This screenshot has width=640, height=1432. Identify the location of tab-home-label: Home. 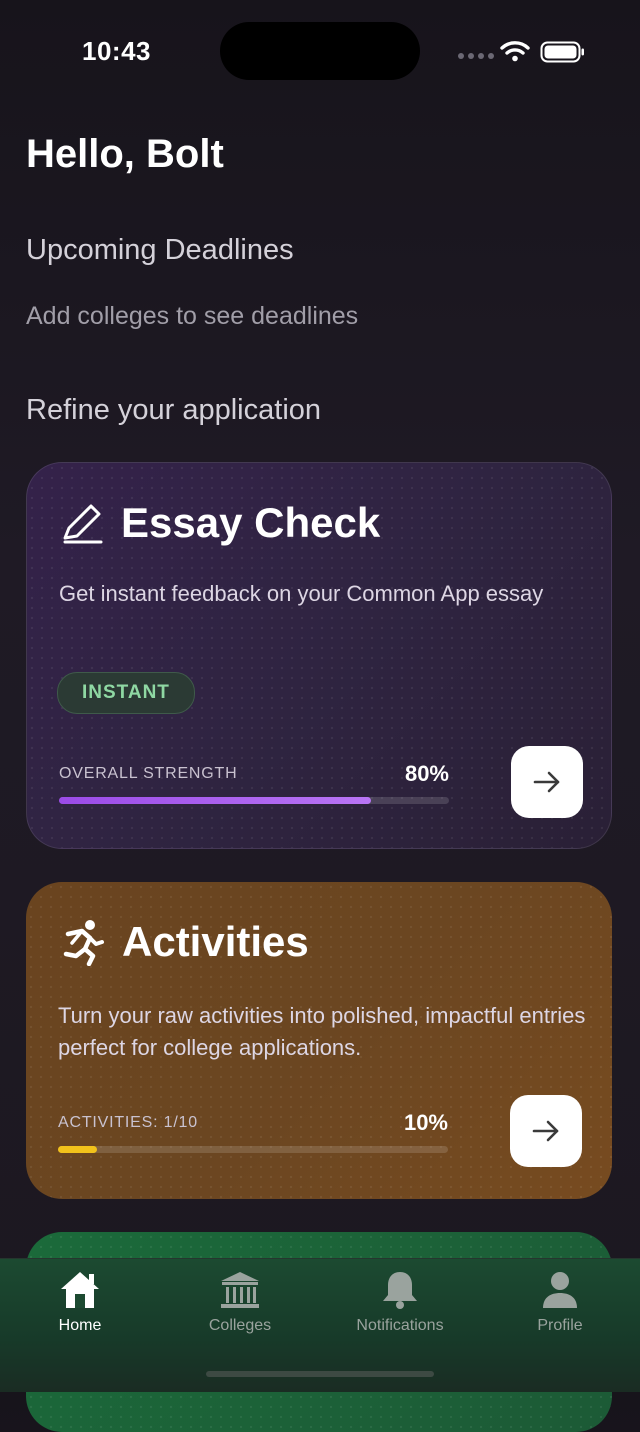
(80, 1325).